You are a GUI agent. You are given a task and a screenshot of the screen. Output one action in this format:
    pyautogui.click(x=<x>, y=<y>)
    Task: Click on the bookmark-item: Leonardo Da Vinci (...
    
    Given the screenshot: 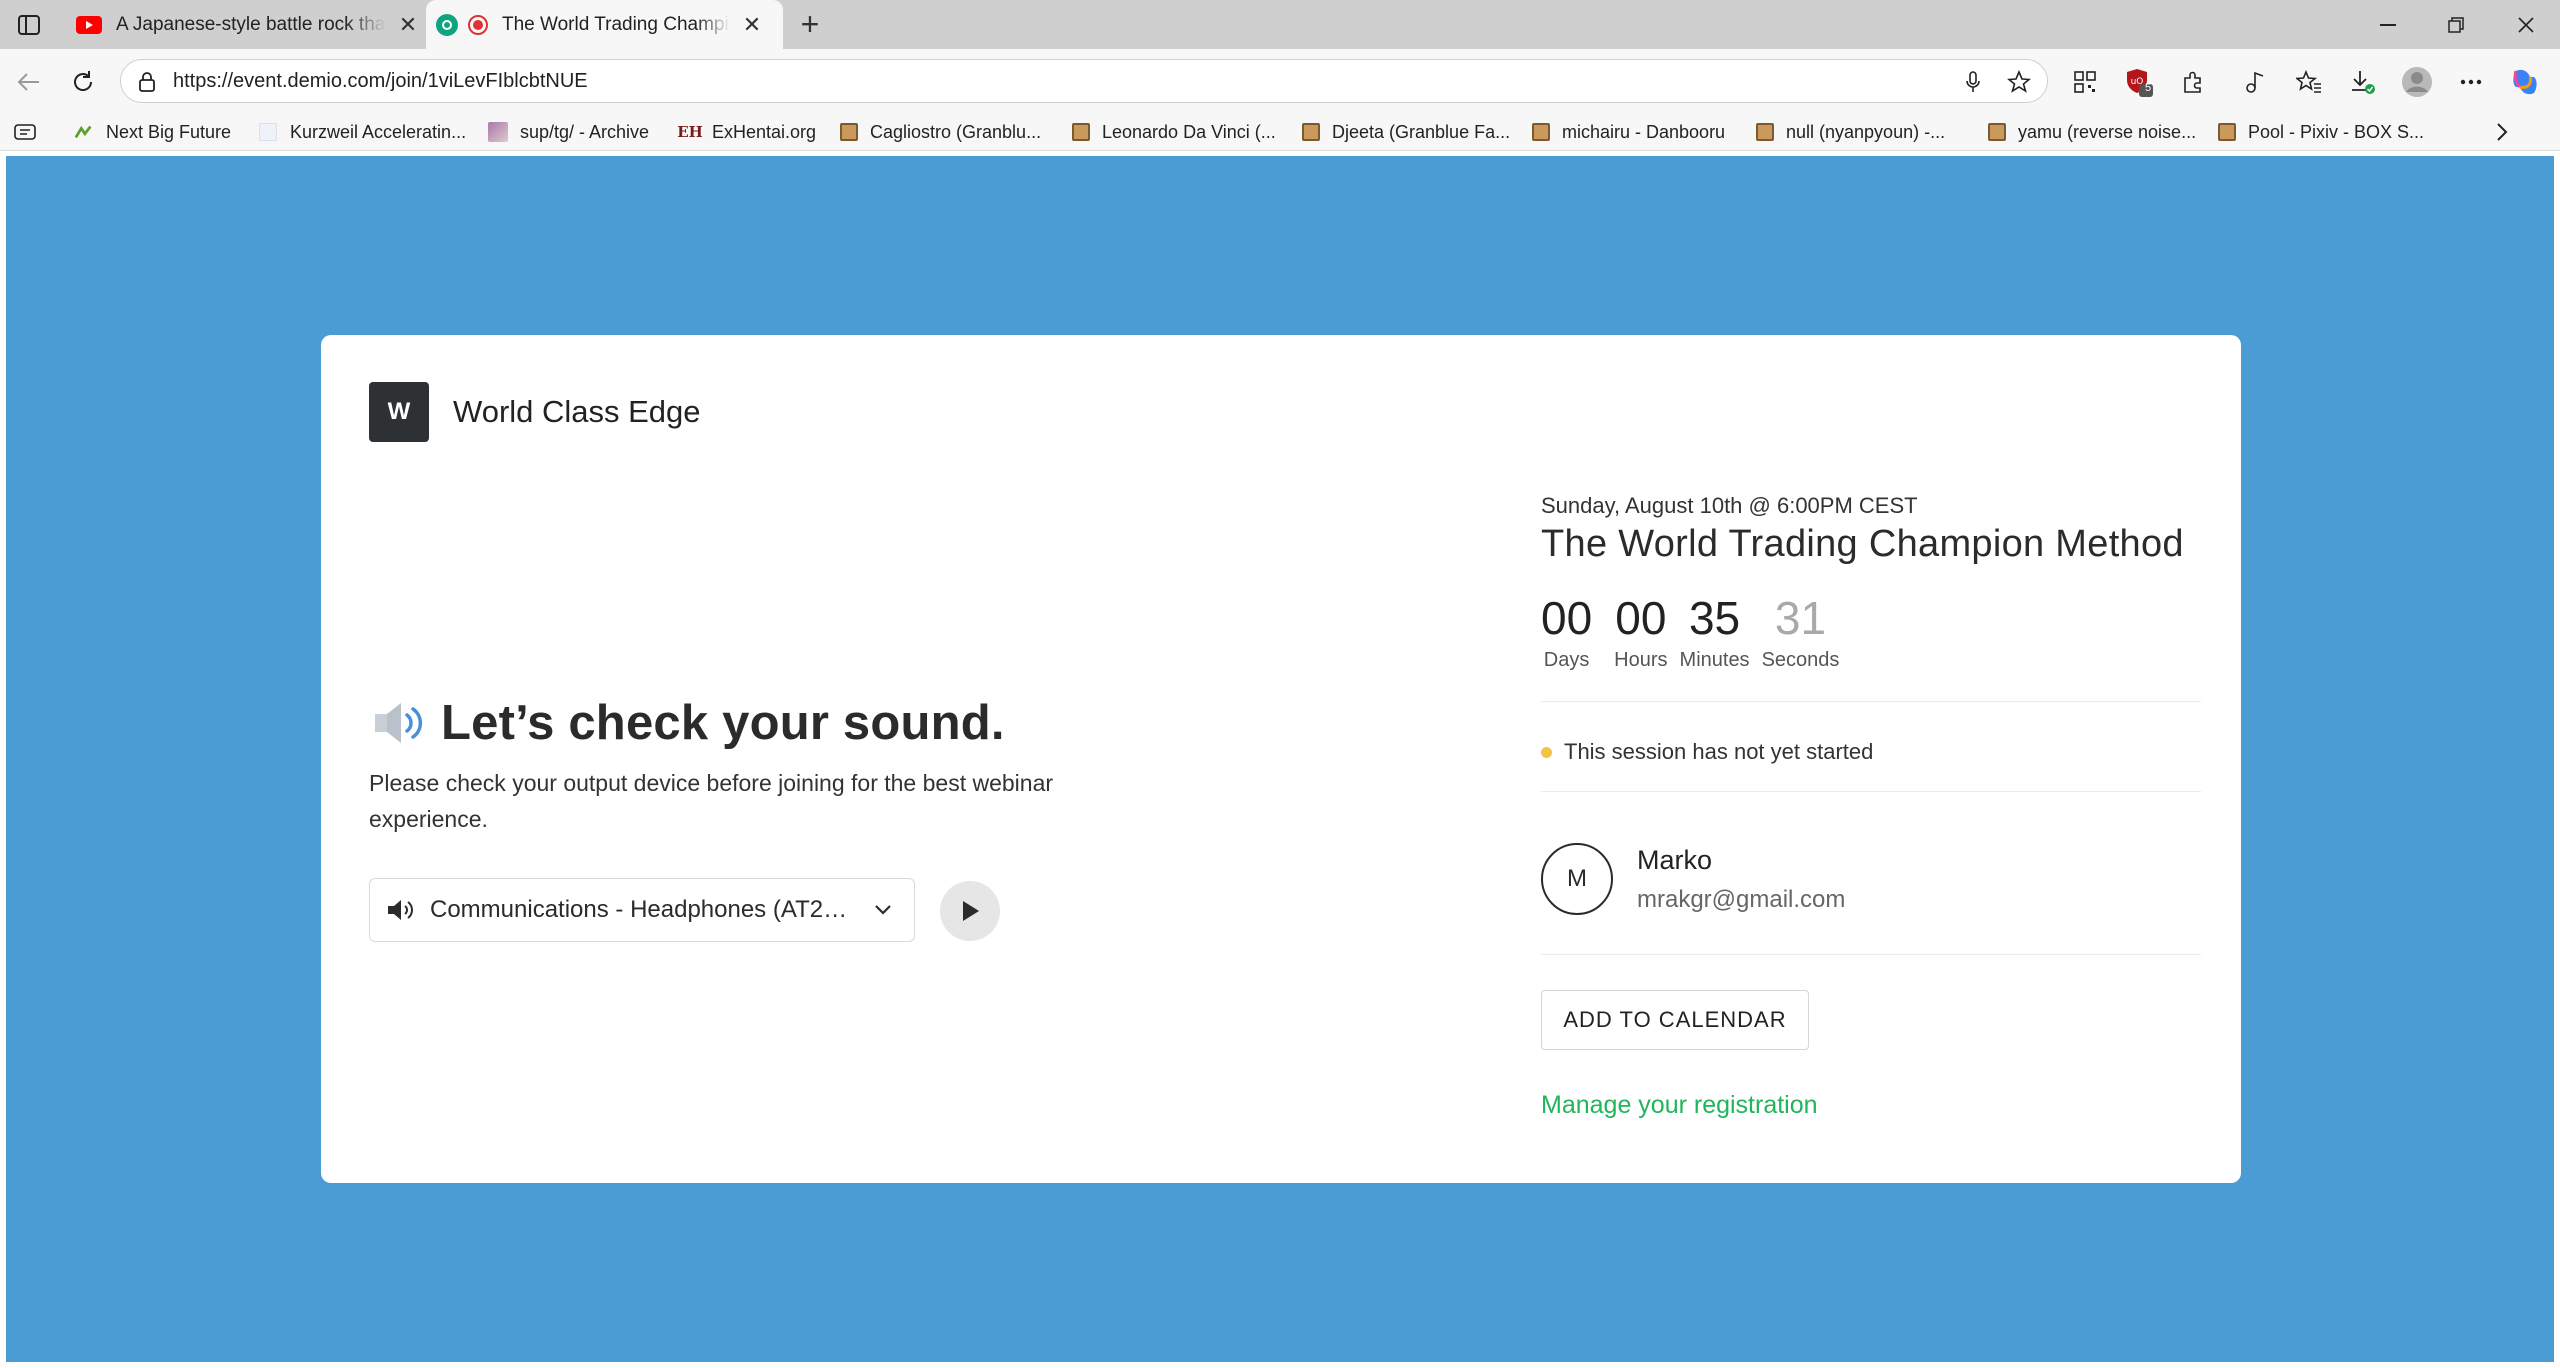 What is the action you would take?
    pyautogui.click(x=1174, y=132)
    